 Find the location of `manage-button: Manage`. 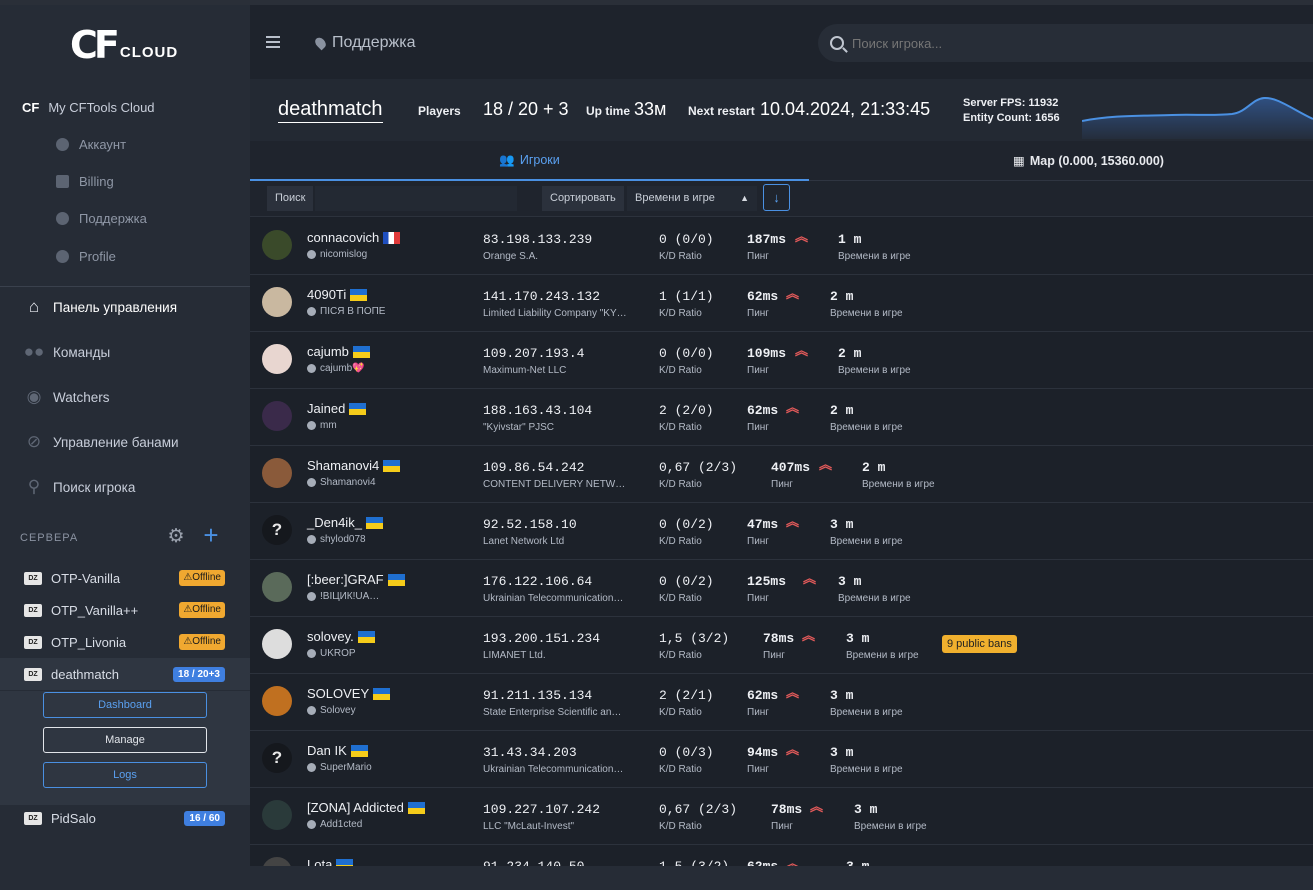

manage-button: Manage is located at coordinates (125, 740).